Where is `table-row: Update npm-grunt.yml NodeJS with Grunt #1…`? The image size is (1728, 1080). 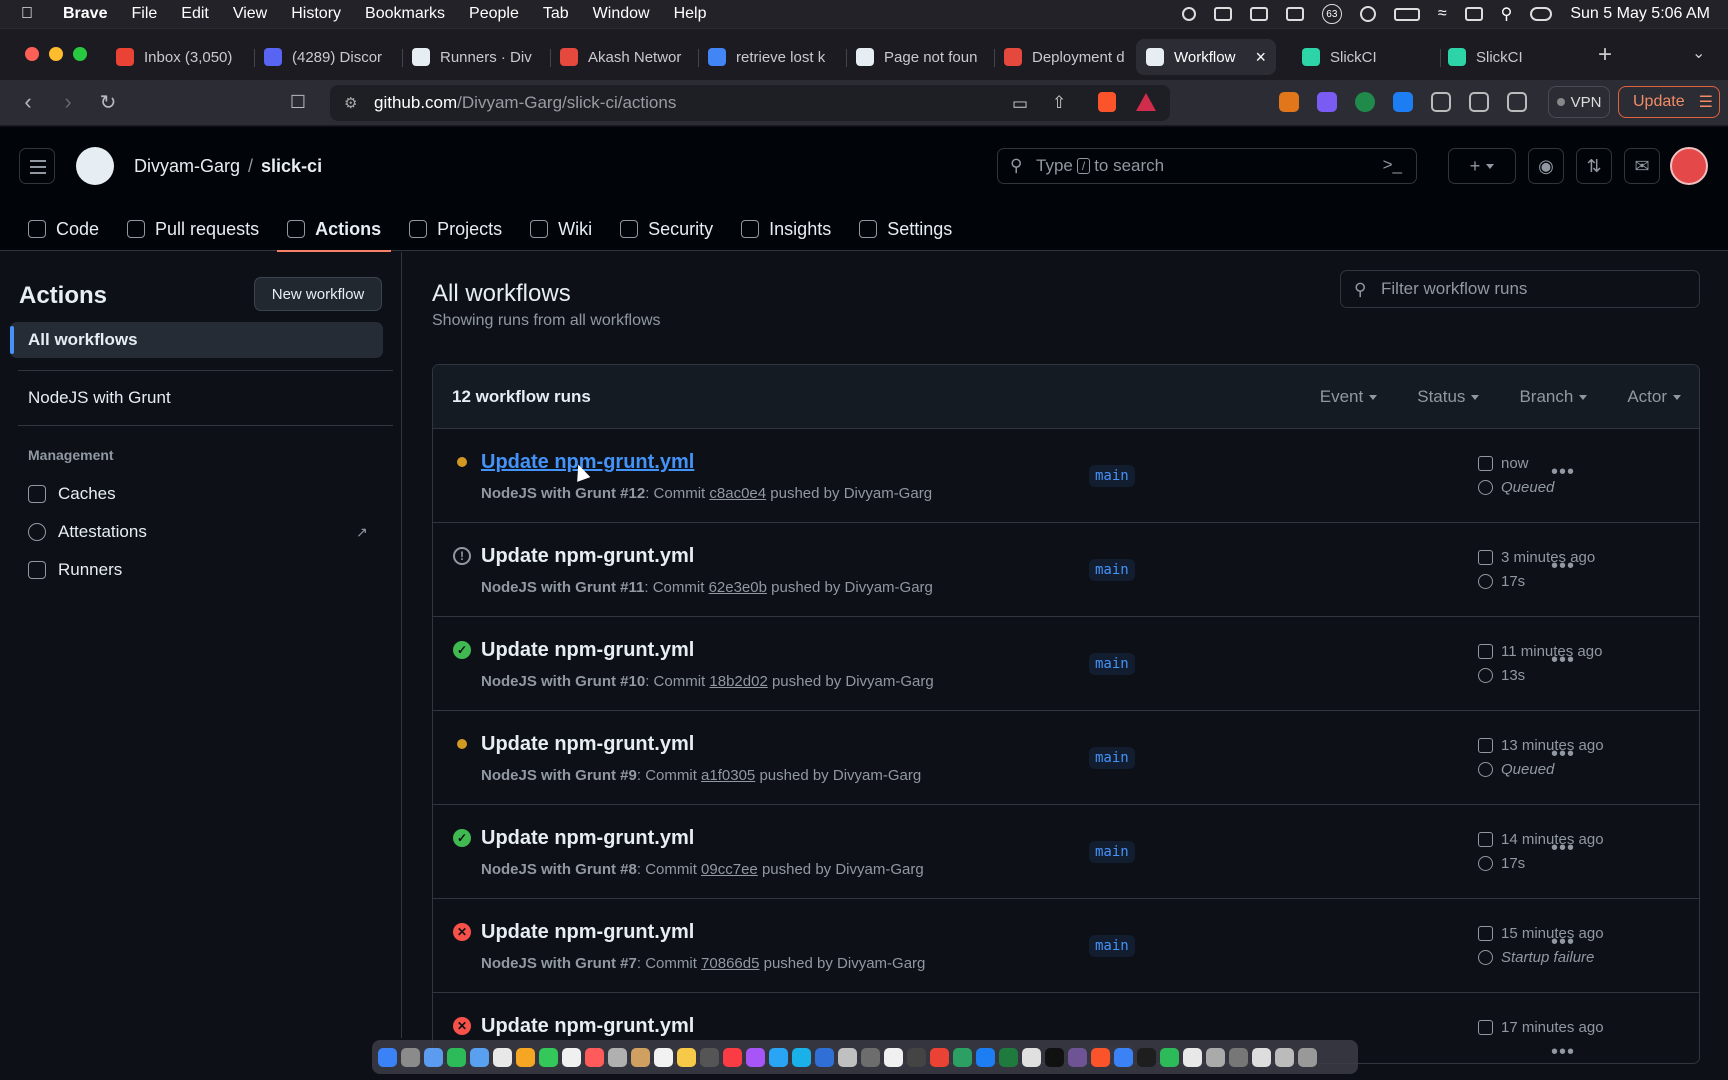 table-row: Update npm-grunt.yml NodeJS with Grunt #1… is located at coordinates (1066, 476).